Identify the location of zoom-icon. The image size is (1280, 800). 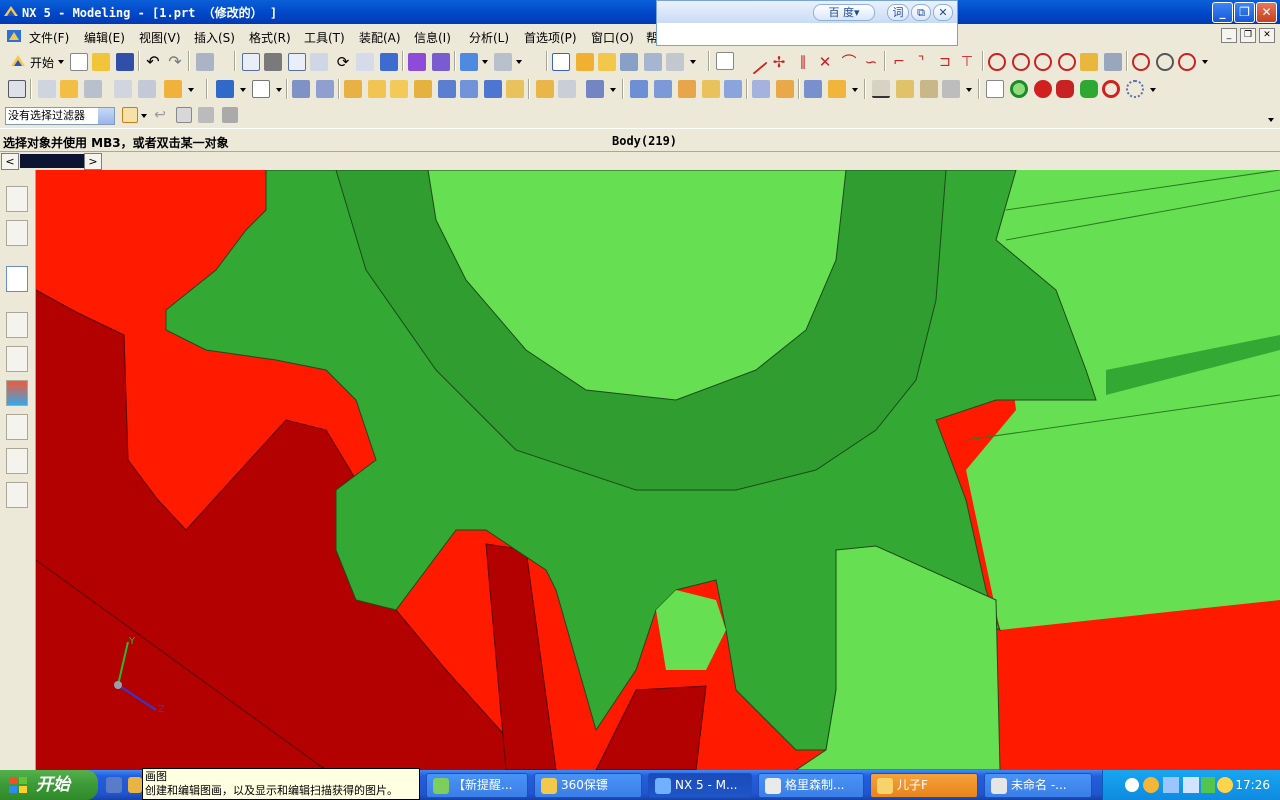
(297, 62).